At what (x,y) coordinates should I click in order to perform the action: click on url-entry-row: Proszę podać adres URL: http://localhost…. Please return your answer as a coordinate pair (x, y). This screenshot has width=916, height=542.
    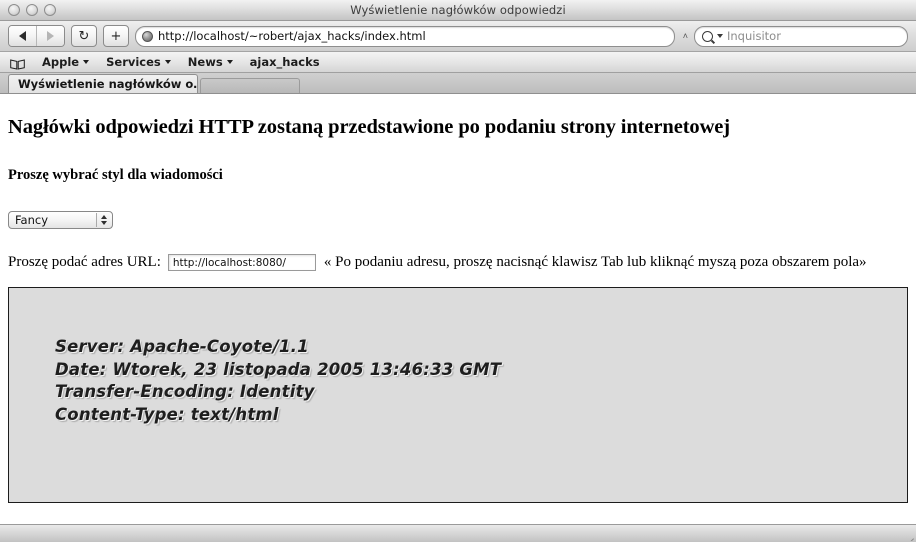
    Looking at the image, I should click on (458, 262).